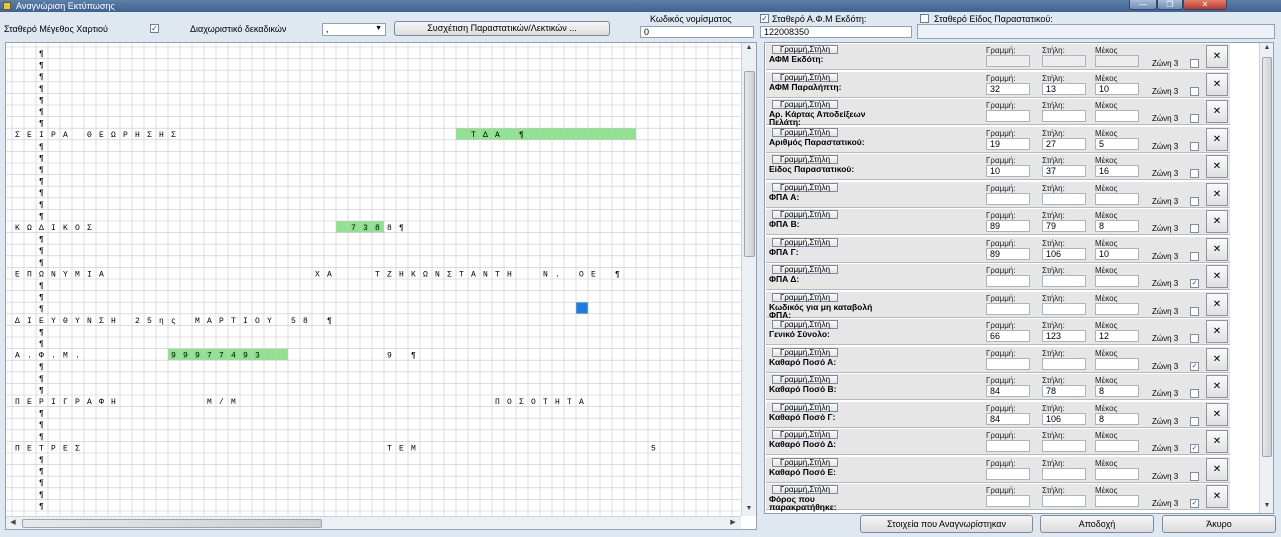 The width and height of the screenshot is (1281, 537). I want to click on column-field: 27, so click(1064, 143).